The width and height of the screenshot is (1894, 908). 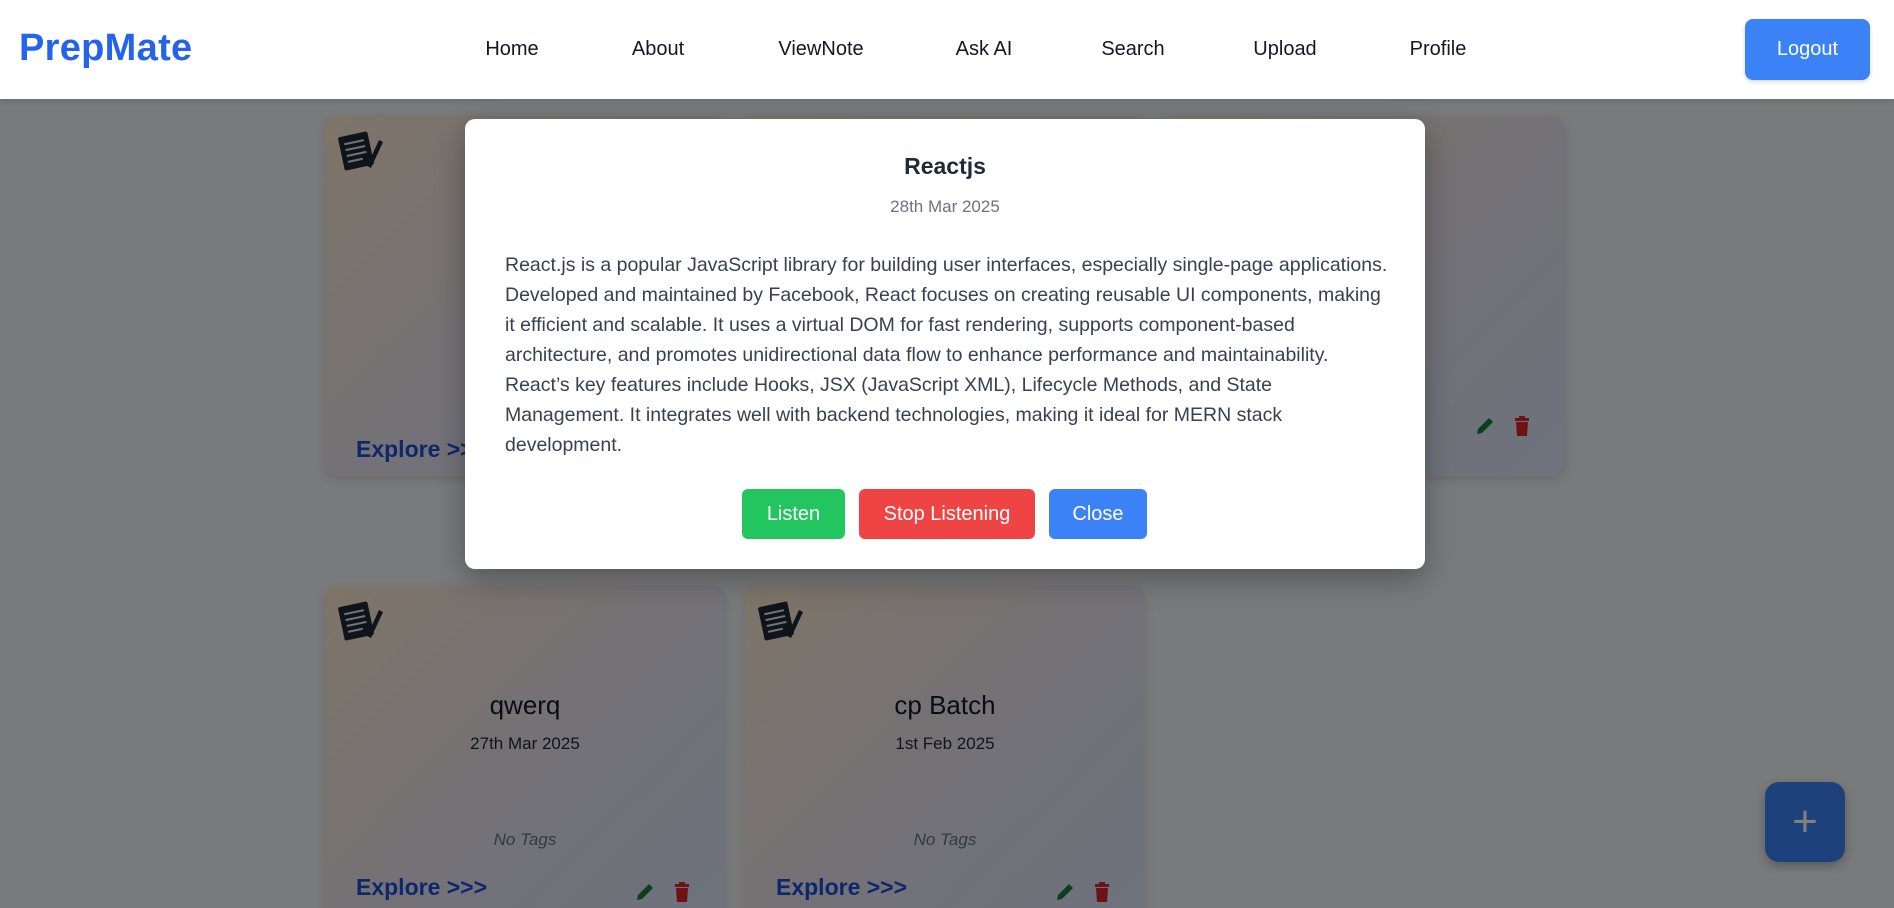 What do you see at coordinates (947, 514) in the screenshot?
I see `stop-listening-button: Stop Listening` at bounding box center [947, 514].